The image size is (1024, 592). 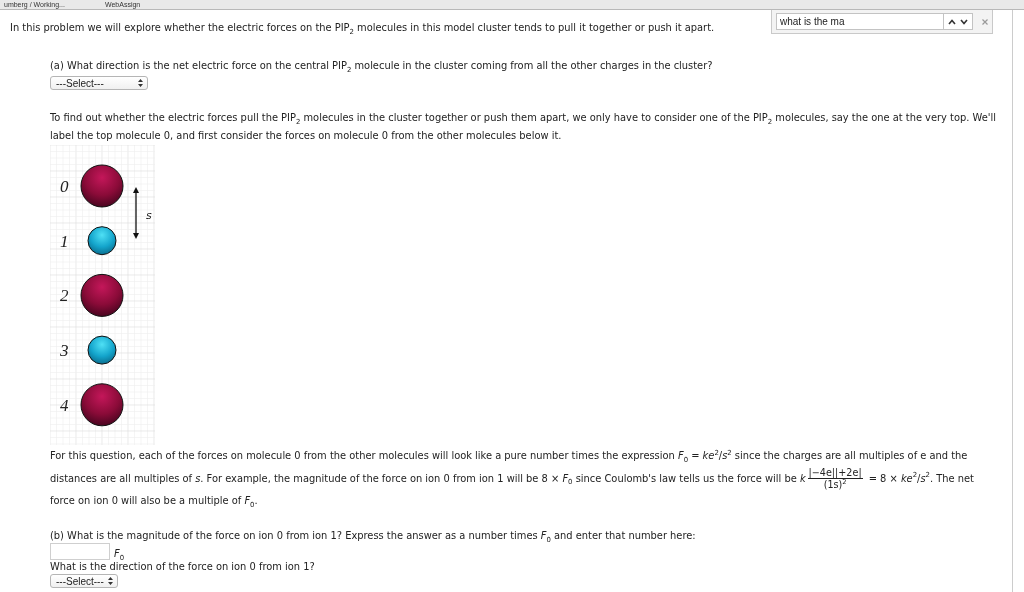 What do you see at coordinates (64, 241) in the screenshot?
I see `molecule-label: 1` at bounding box center [64, 241].